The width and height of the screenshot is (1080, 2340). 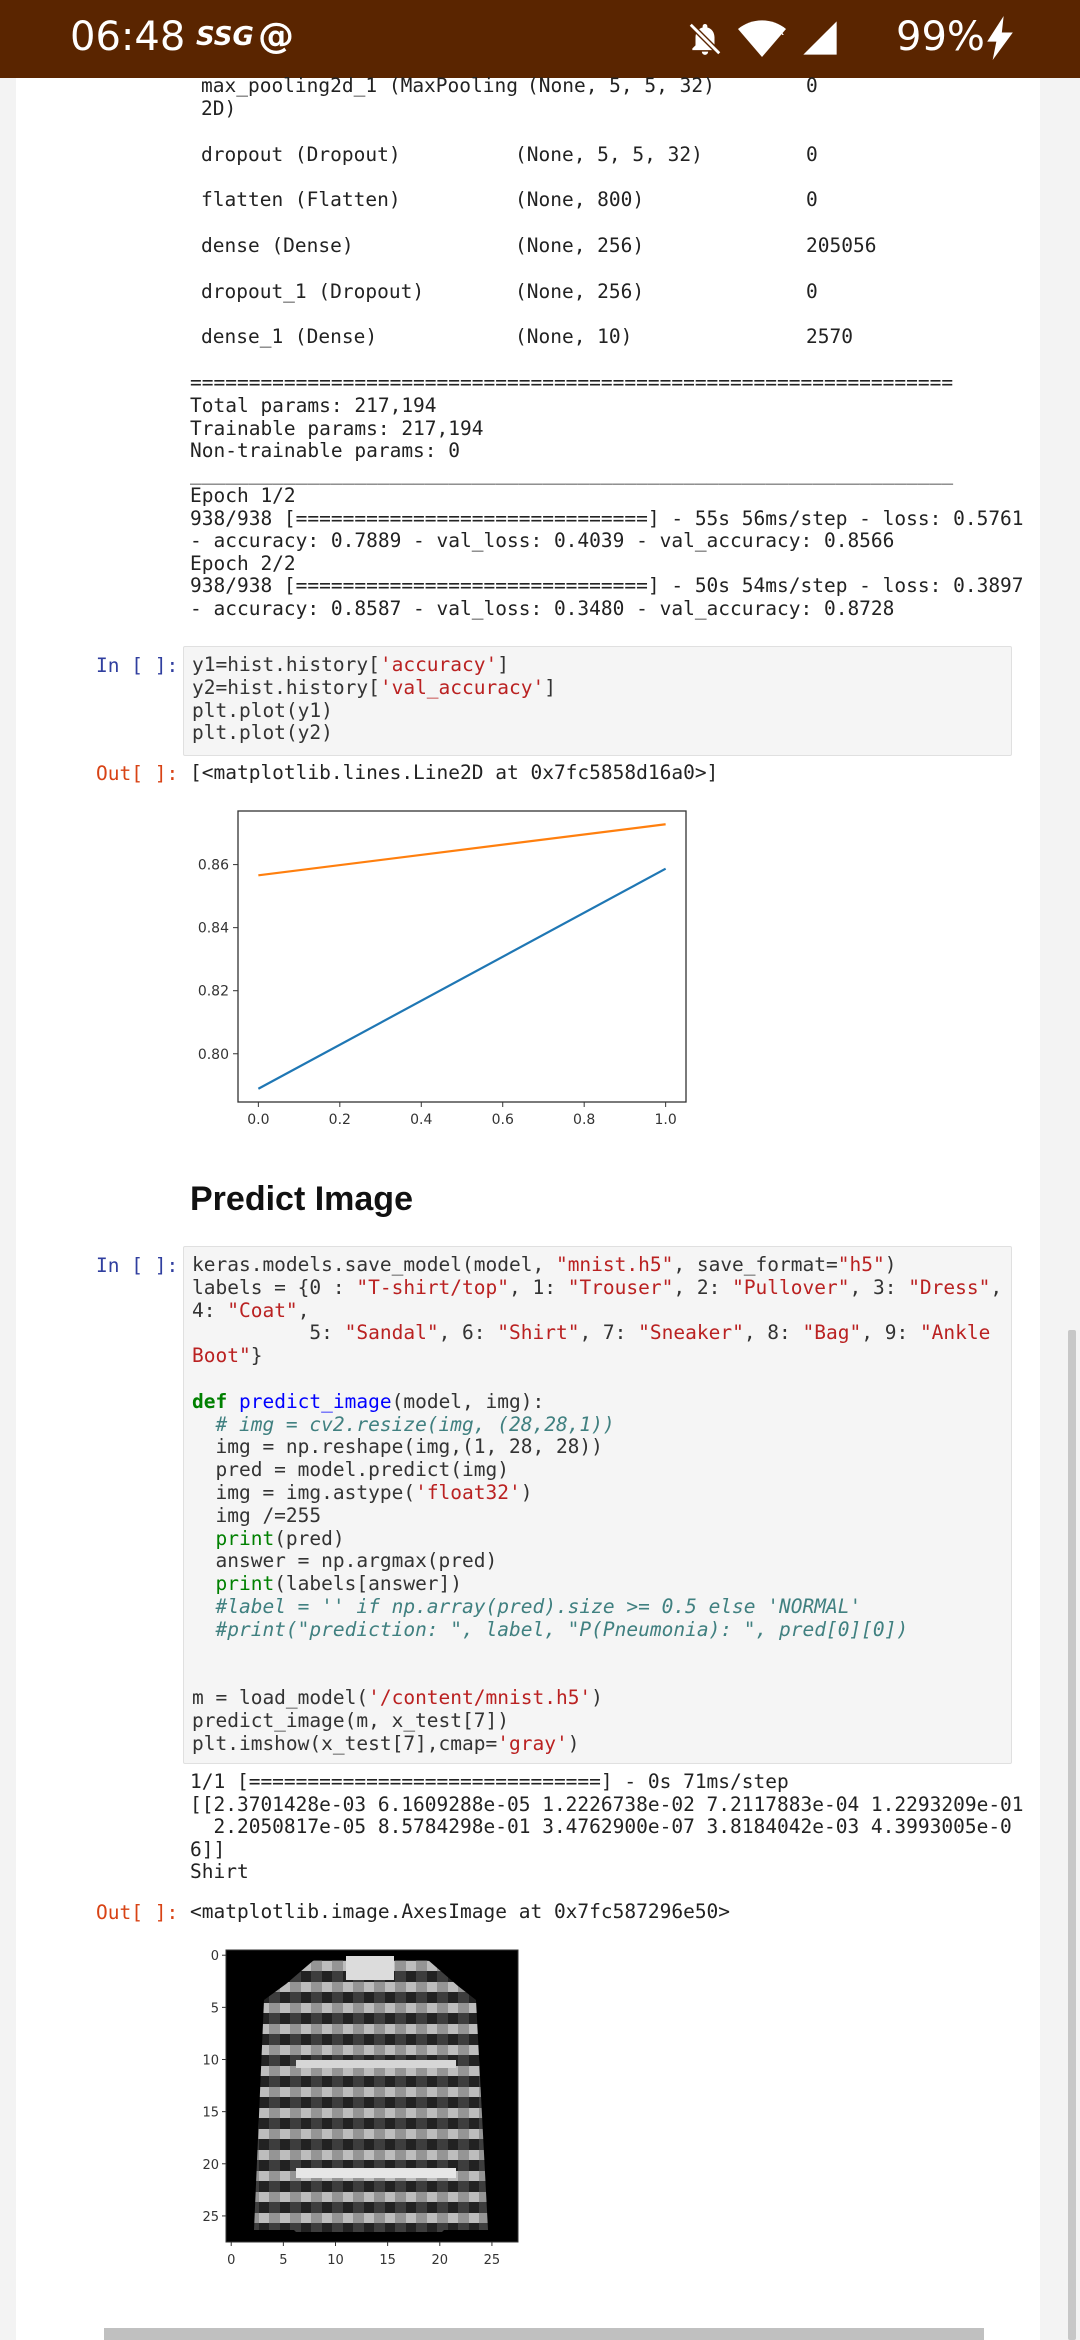 What do you see at coordinates (1000, 38) in the screenshot?
I see `charging-icon` at bounding box center [1000, 38].